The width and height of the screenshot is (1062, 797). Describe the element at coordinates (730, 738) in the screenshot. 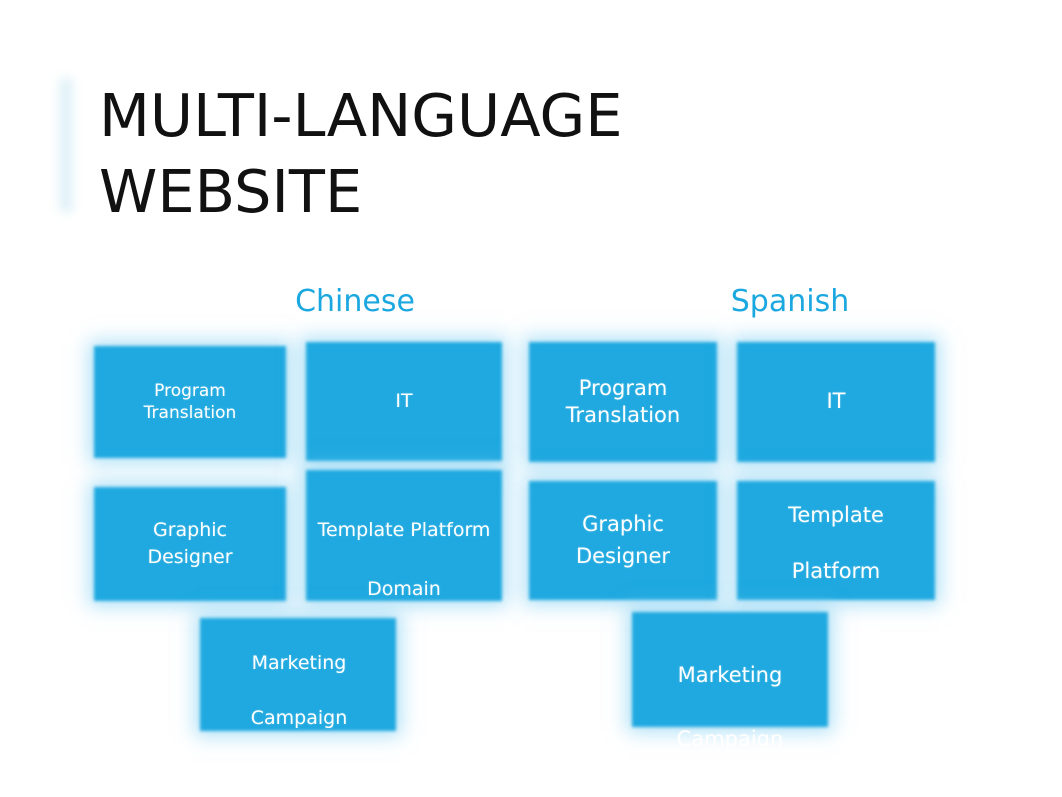

I see `box-line: Campaign` at that location.